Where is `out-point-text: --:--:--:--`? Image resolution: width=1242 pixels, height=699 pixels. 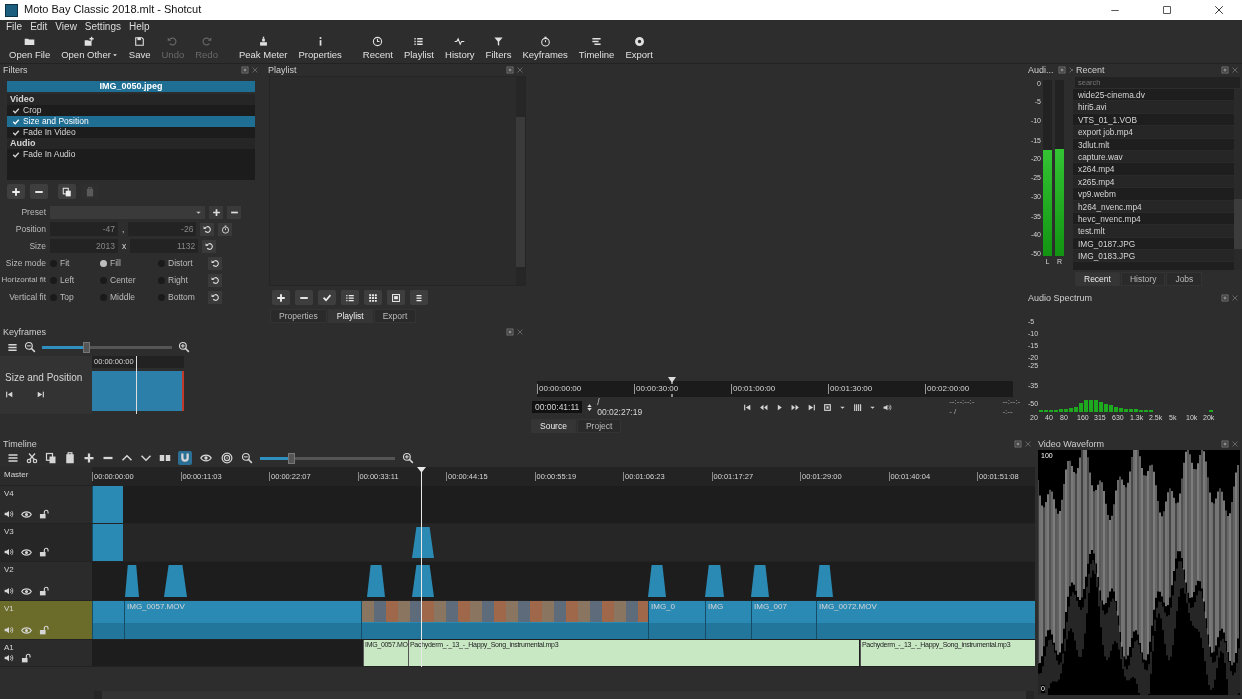 out-point-text: --:--:--:-- is located at coordinates (1012, 407).